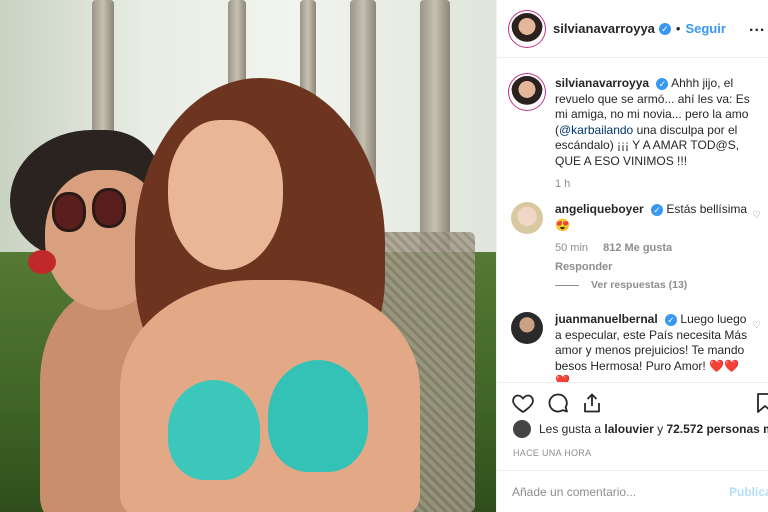  I want to click on view-replies: Ver respuestas (13), so click(621, 285).